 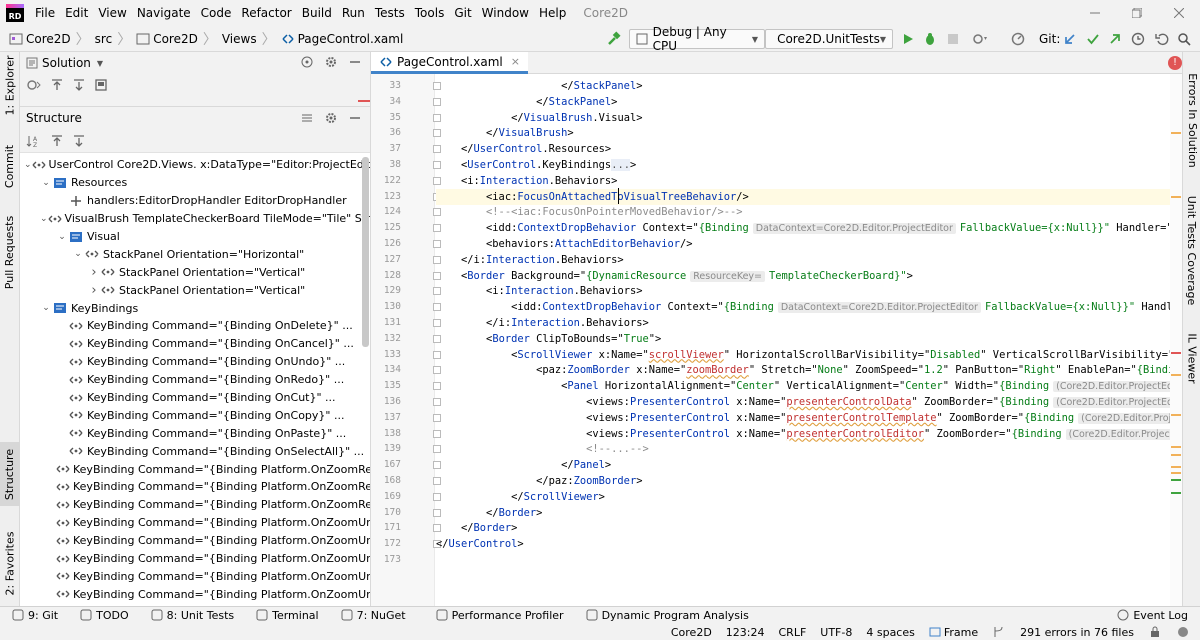 What do you see at coordinates (34, 141) in the screenshot?
I see `sort-alphabetically-icon: AZ` at bounding box center [34, 141].